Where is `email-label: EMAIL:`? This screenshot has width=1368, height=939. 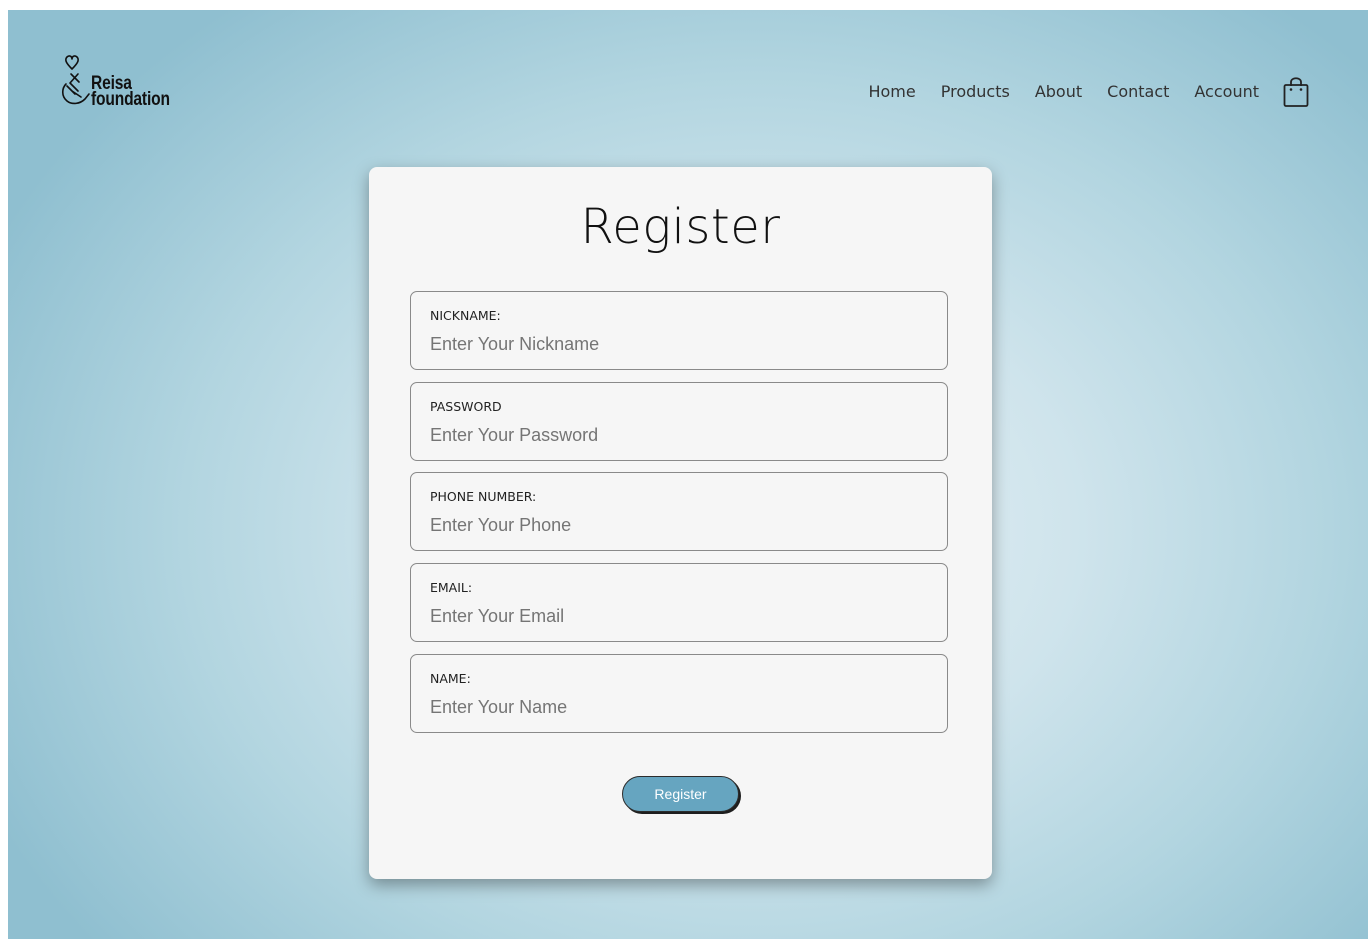
email-label: EMAIL: is located at coordinates (451, 587).